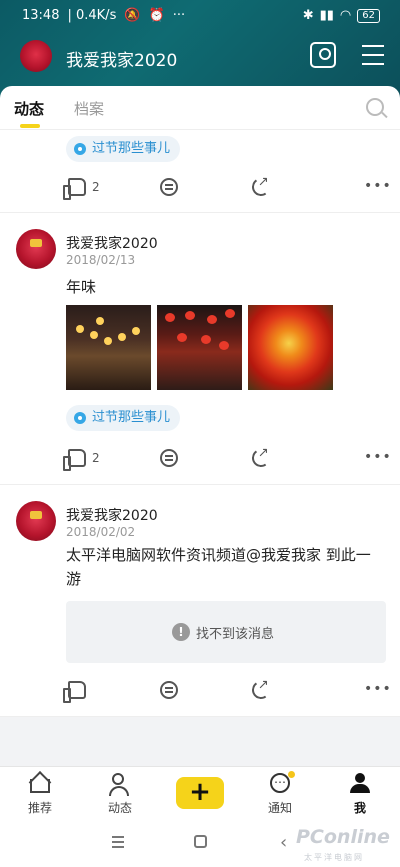 This screenshot has width=400, height=867. Describe the element at coordinates (156, 15) in the screenshot. I see `alarm-icon: ⏰` at that location.